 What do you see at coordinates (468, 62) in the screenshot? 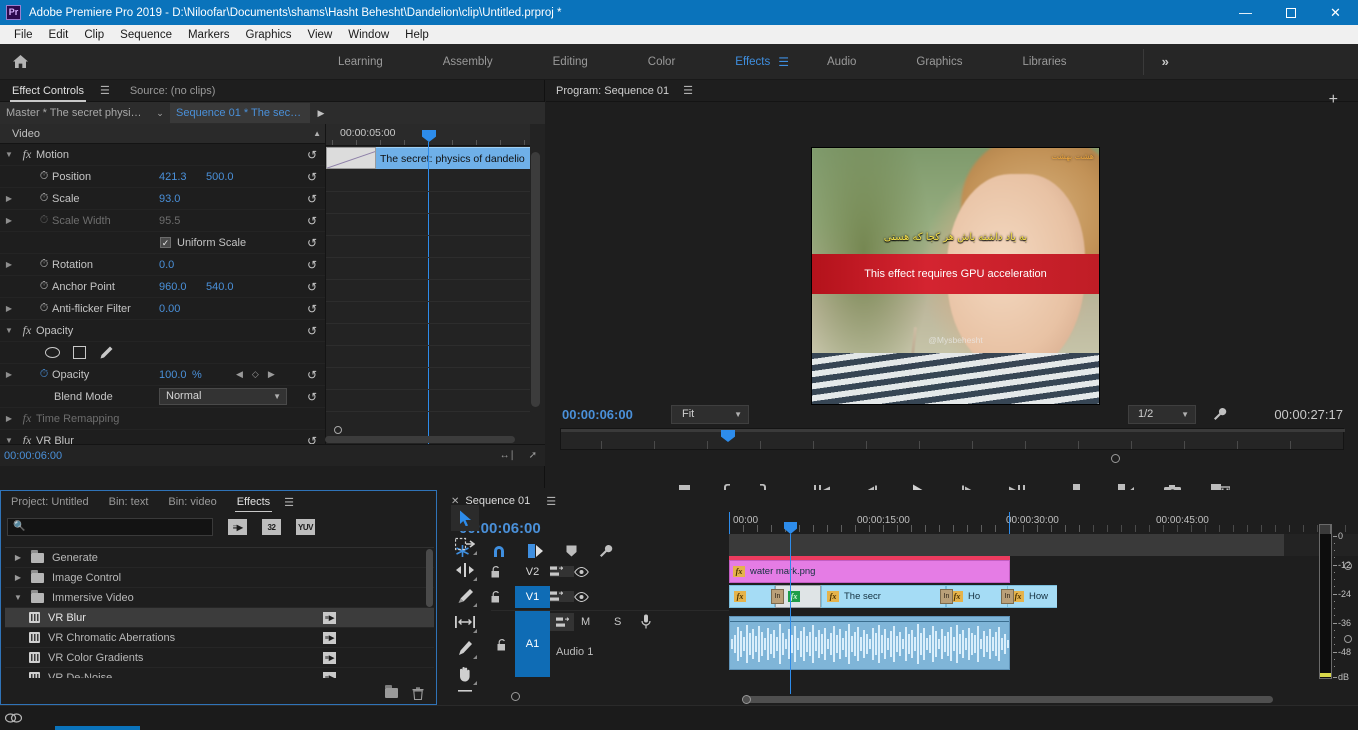
I see `workspace-assembly: Assembly` at bounding box center [468, 62].